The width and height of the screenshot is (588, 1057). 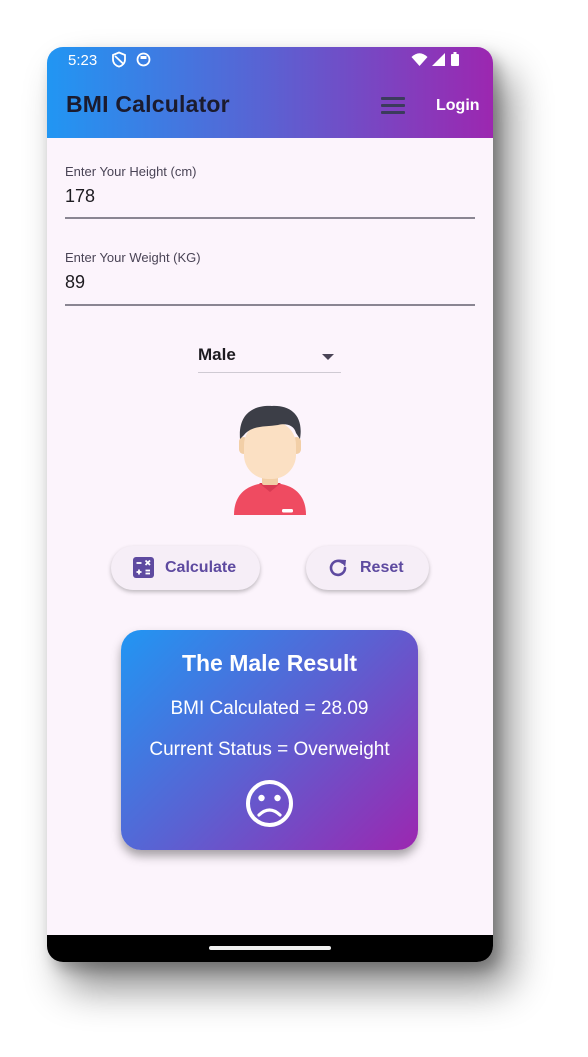 What do you see at coordinates (269, 358) in the screenshot?
I see `gender-dropdown: Male` at bounding box center [269, 358].